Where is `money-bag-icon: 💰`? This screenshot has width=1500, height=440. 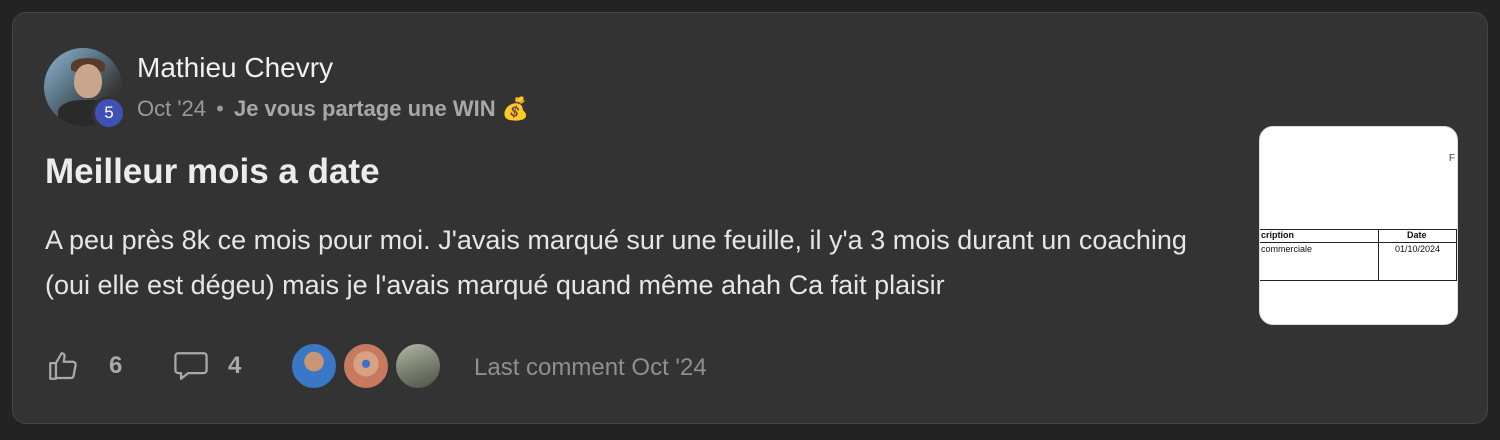 money-bag-icon: 💰 is located at coordinates (515, 108).